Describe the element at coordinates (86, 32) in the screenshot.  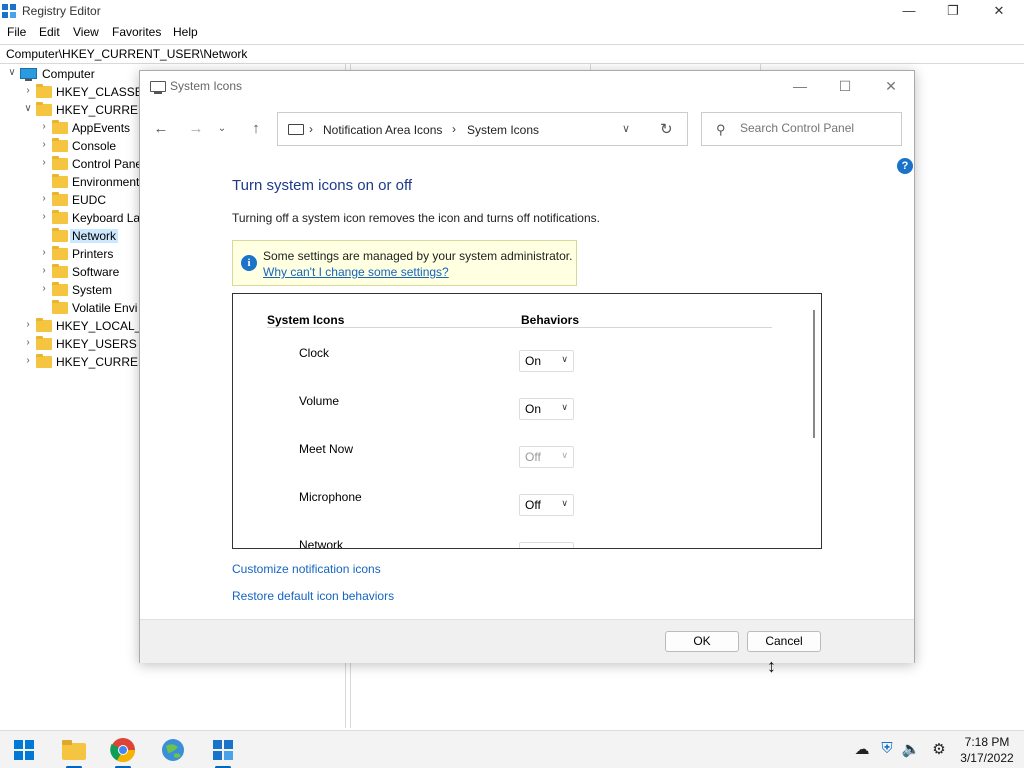
I see `menu-view: View` at that location.